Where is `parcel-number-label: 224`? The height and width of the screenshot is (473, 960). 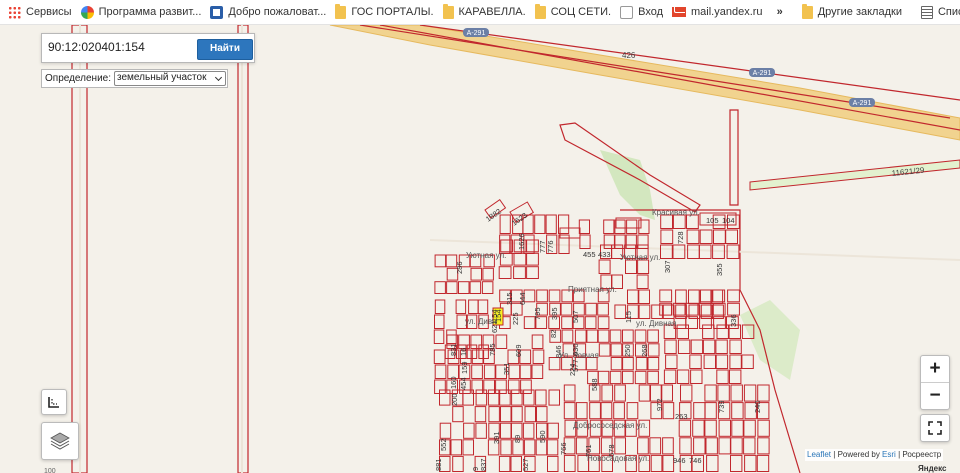 parcel-number-label: 224 is located at coordinates (572, 369).